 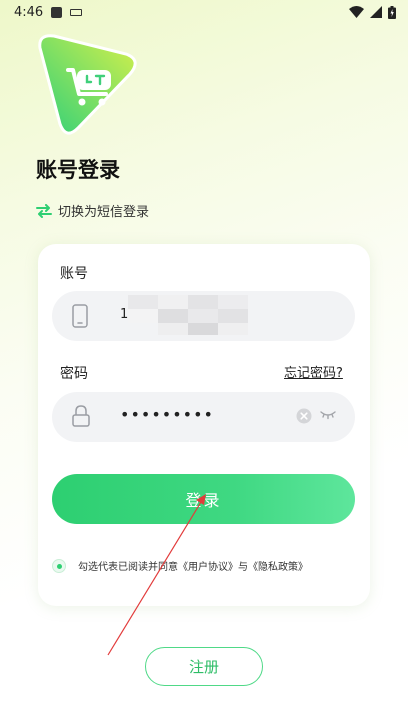 I want to click on agreement-row: 勾选代表已阅读并同意《用户协议》与《隐私政策》, so click(x=180, y=565).